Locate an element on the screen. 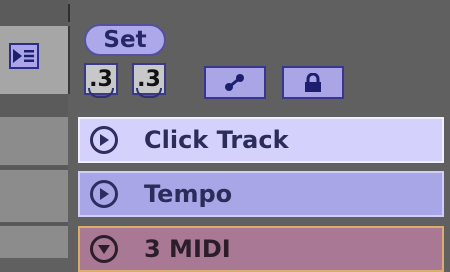 This screenshot has width=450, height=272. arrangement-toggle-button is located at coordinates (24, 56).